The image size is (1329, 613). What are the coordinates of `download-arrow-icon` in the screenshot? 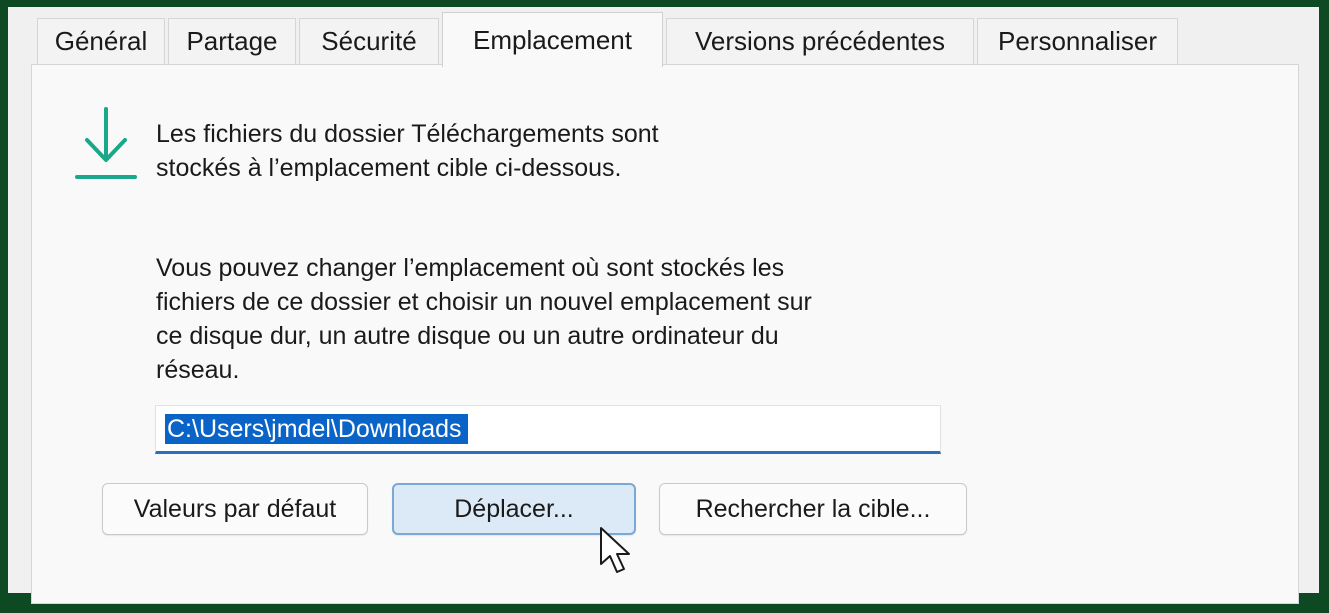 It's located at (106, 143).